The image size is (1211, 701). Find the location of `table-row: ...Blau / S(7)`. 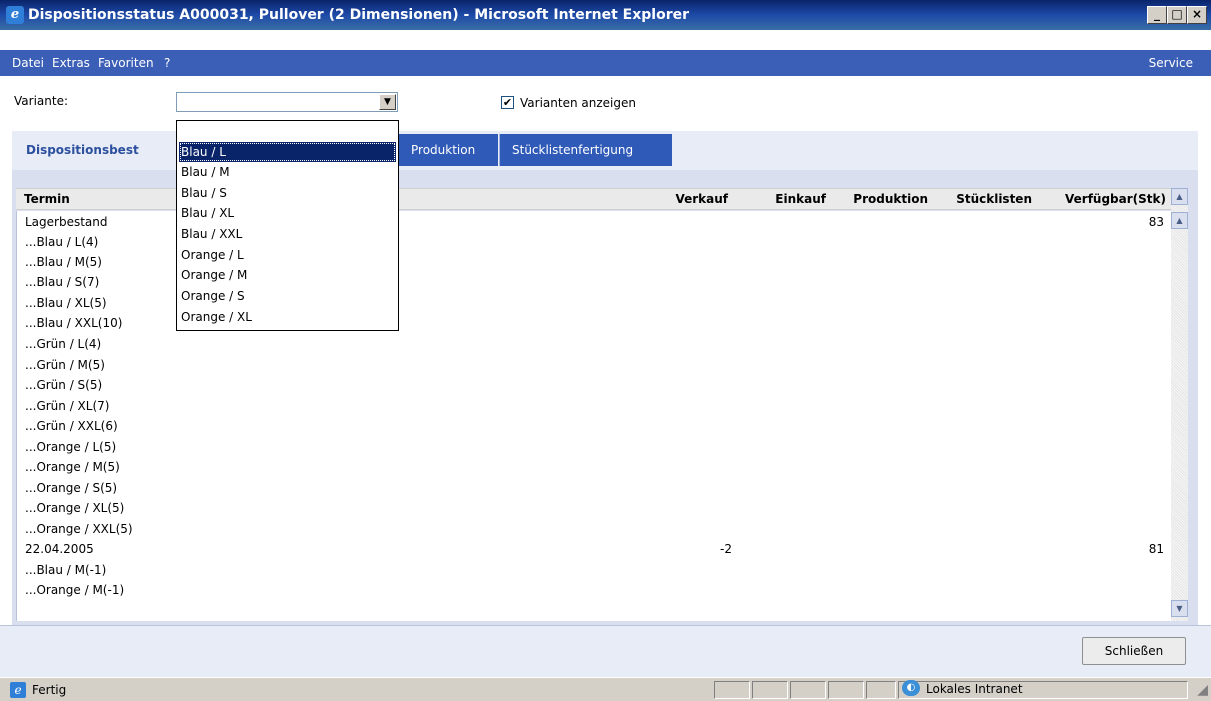

table-row: ...Blau / S(7) is located at coordinates (62, 283).